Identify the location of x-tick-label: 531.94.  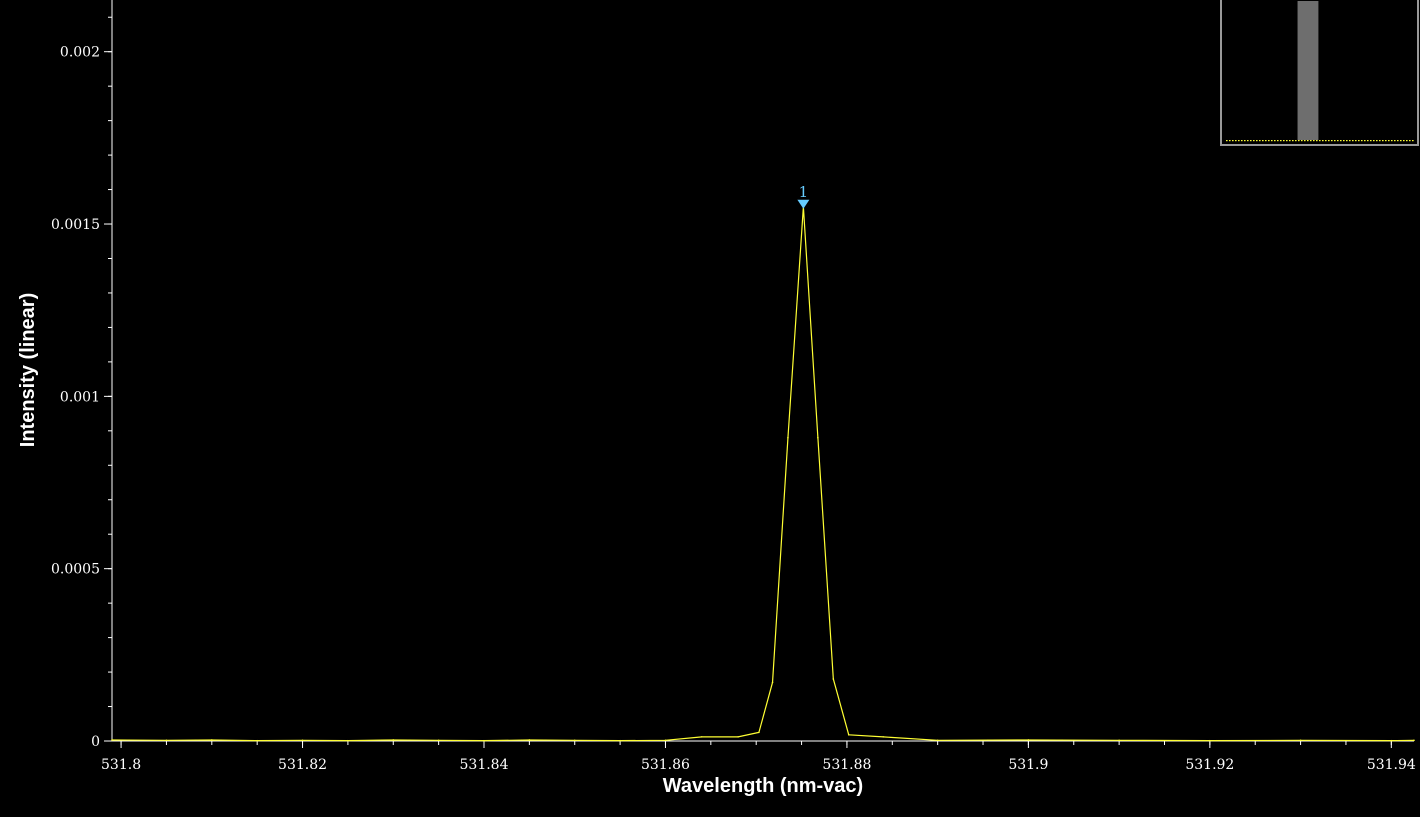
(1391, 765).